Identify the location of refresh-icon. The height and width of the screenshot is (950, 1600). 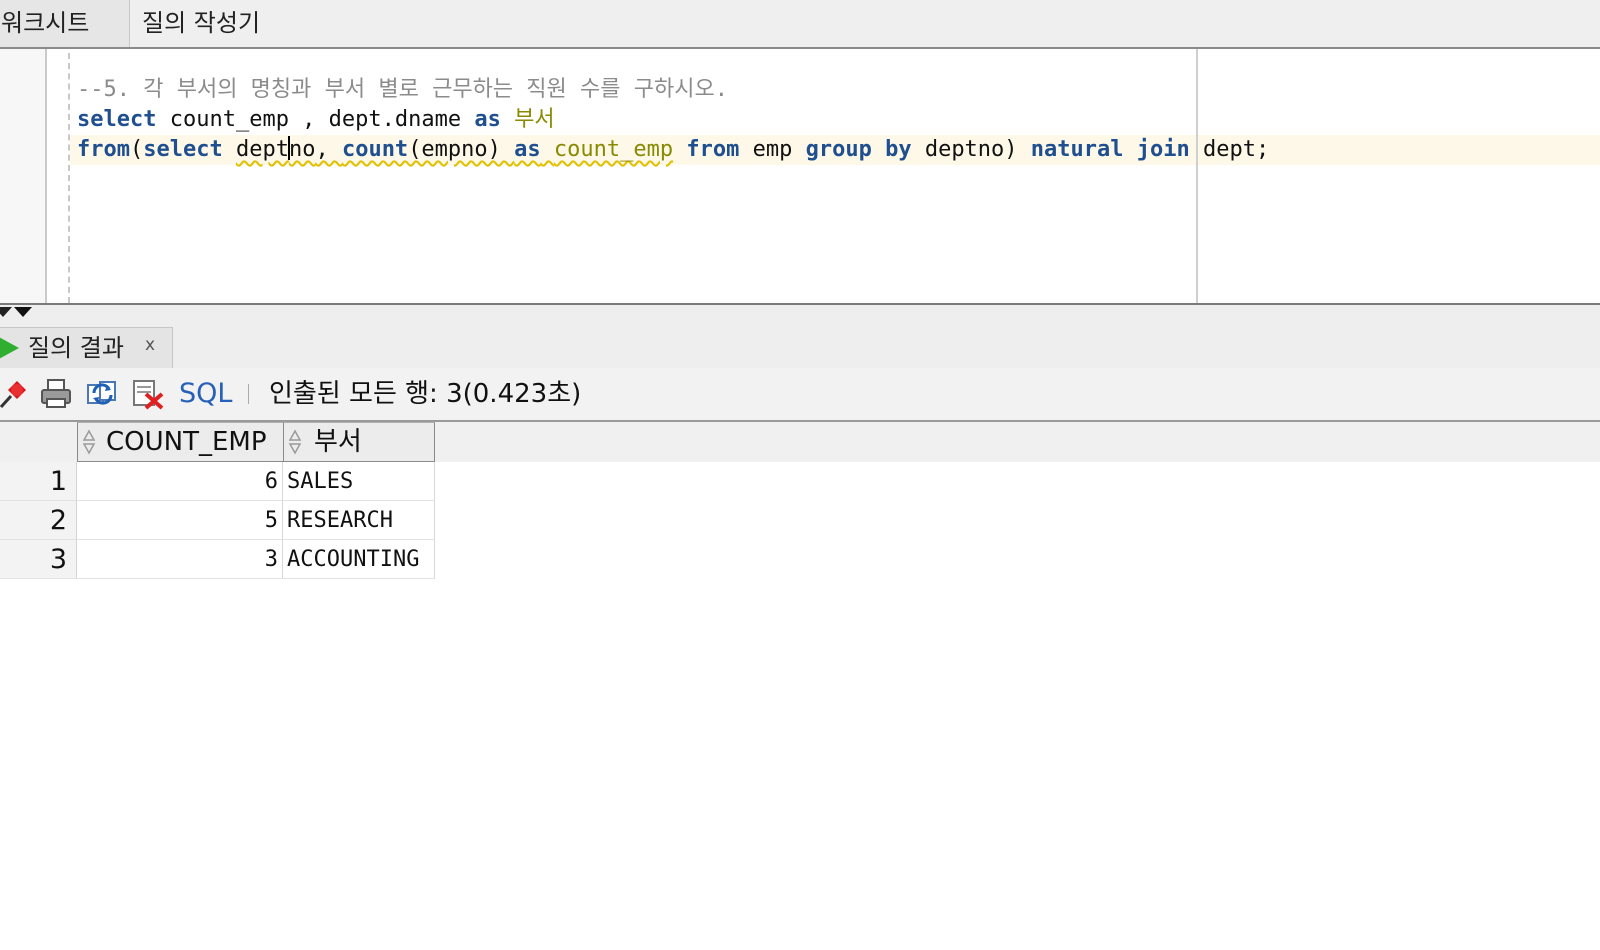
(102, 394).